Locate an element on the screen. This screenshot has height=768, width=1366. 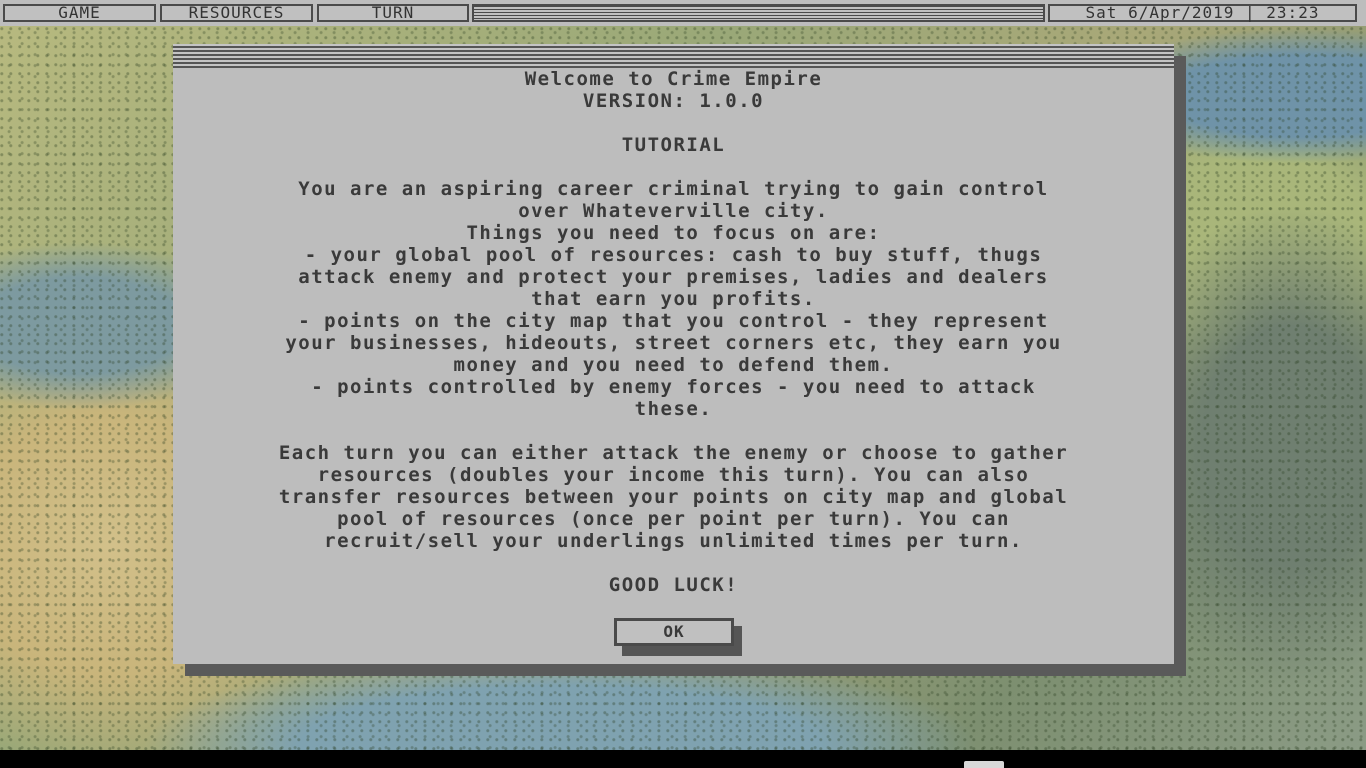
dialog-titlebar is located at coordinates (673, 56).